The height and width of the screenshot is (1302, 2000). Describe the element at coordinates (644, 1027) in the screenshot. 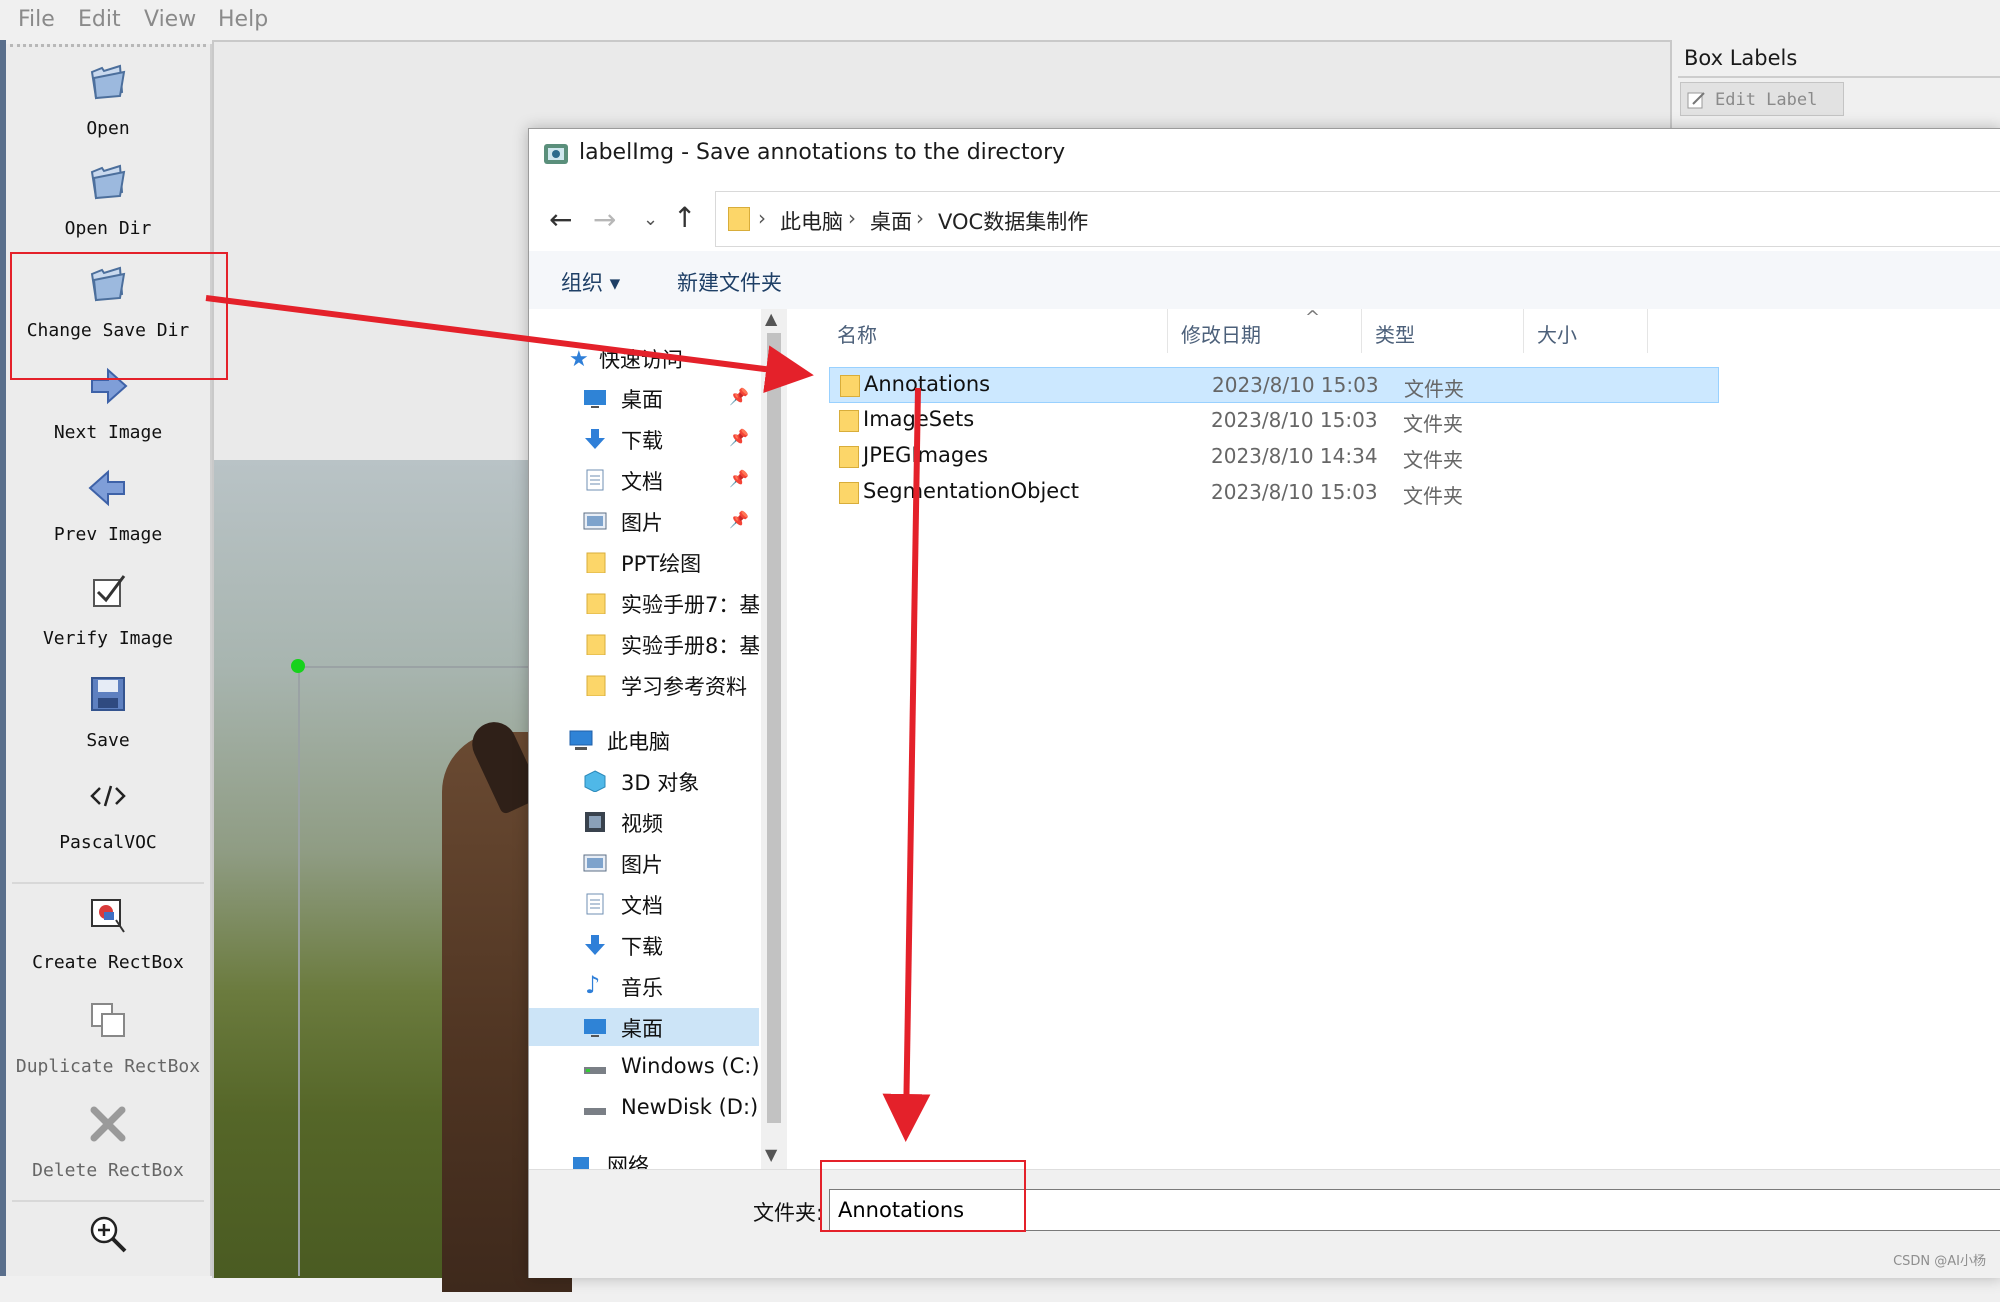

I see `nav-item-desktop-selected: 桌面` at that location.